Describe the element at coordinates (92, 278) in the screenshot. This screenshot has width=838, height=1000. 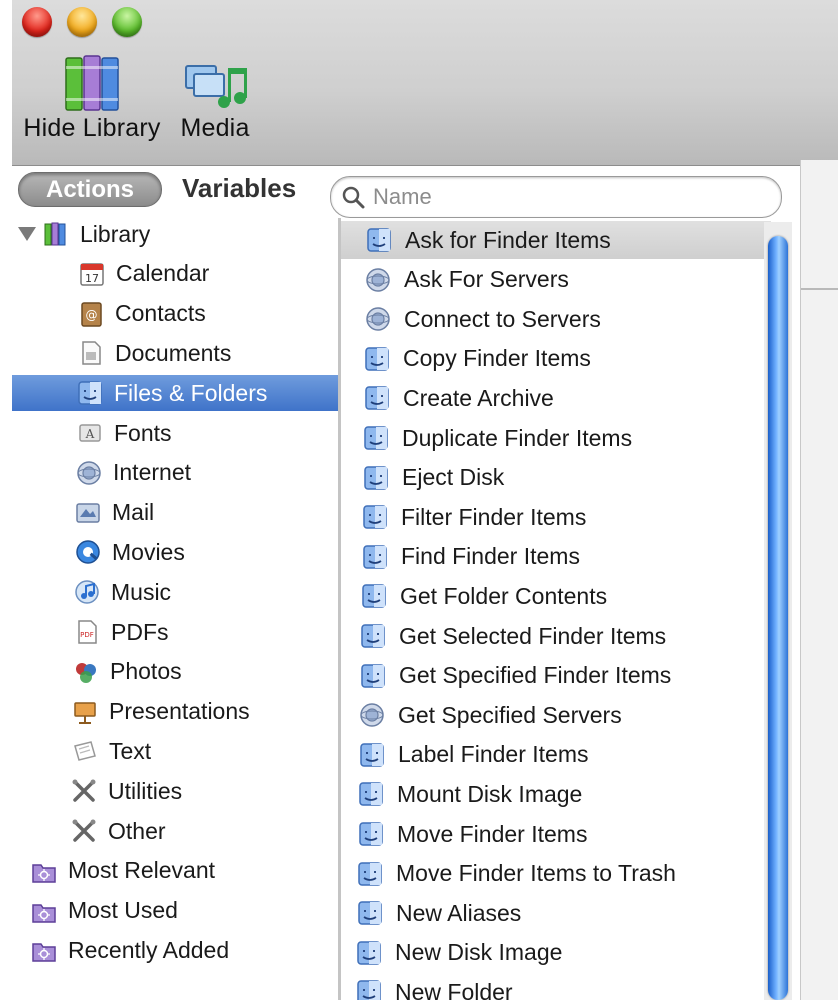
I see `svg-text: 17` at that location.